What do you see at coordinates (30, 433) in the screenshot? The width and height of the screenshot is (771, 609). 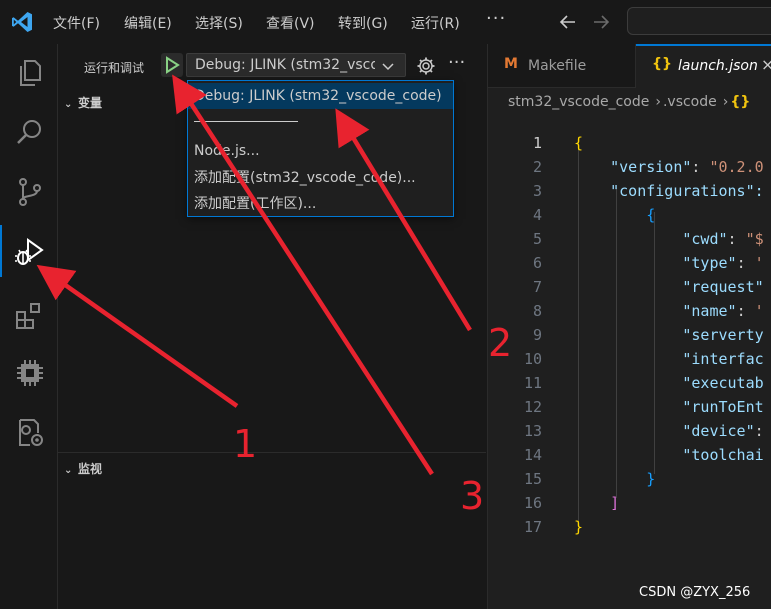 I see `remote-explorer-icon` at bounding box center [30, 433].